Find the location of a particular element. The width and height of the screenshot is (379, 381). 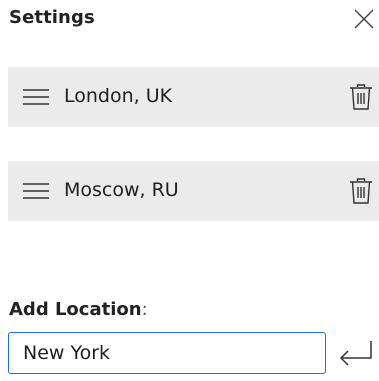

location-input is located at coordinates (167, 353).